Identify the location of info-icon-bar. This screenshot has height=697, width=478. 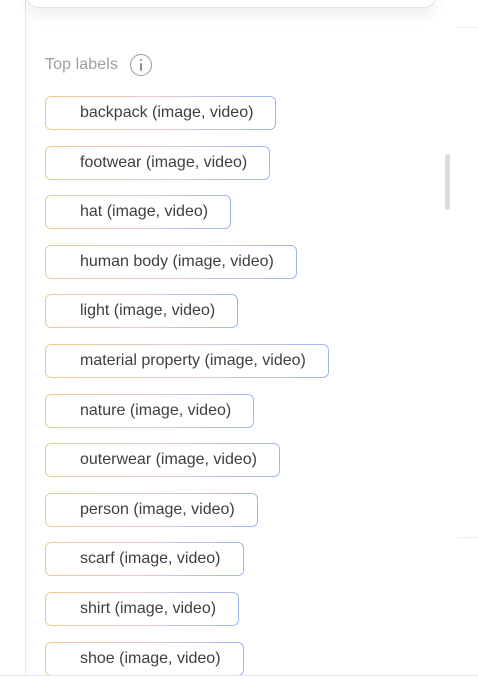
(140, 67).